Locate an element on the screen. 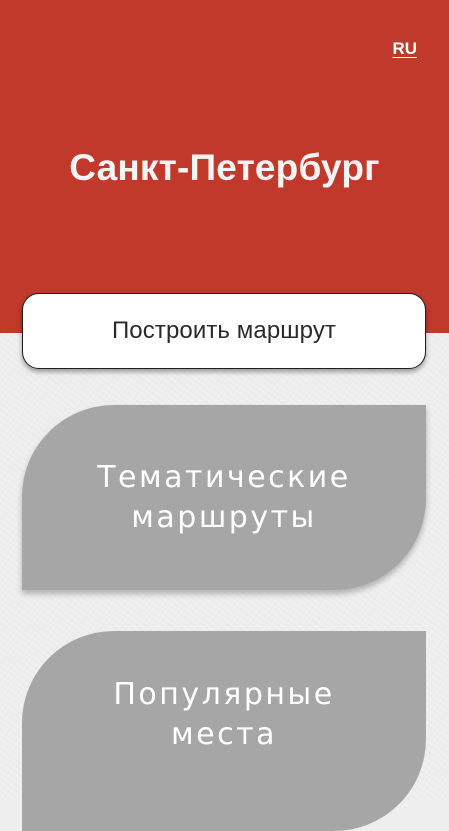 The width and height of the screenshot is (449, 831). thematic-routes-label: Тематические маршруты is located at coordinates (224, 497).